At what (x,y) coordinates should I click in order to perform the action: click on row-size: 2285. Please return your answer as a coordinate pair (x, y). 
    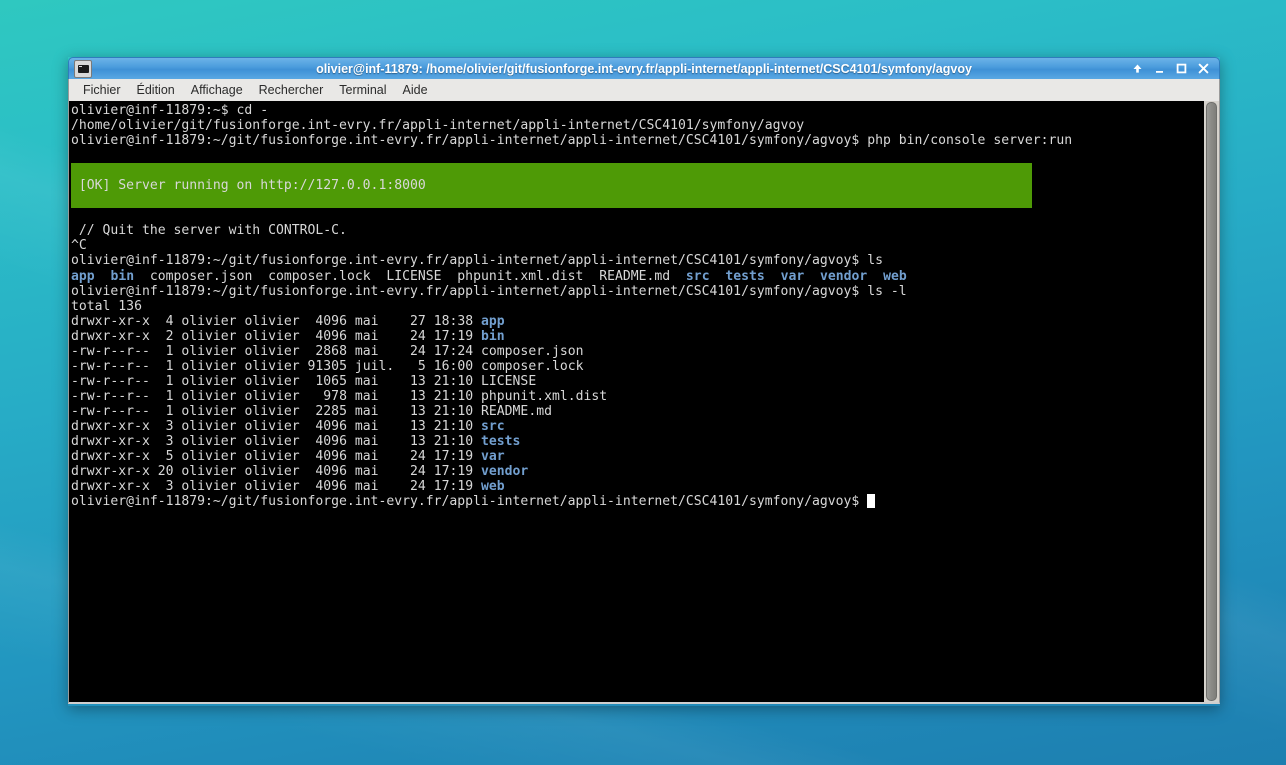
    Looking at the image, I should click on (331, 411).